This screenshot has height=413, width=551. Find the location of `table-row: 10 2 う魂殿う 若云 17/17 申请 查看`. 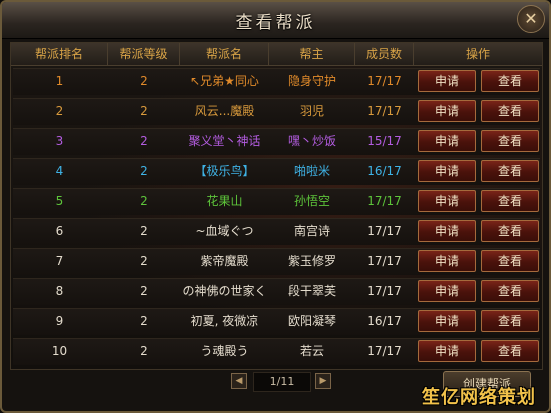

table-row: 10 2 う魂殿う 若云 17/17 申请 查看 is located at coordinates (276, 351).